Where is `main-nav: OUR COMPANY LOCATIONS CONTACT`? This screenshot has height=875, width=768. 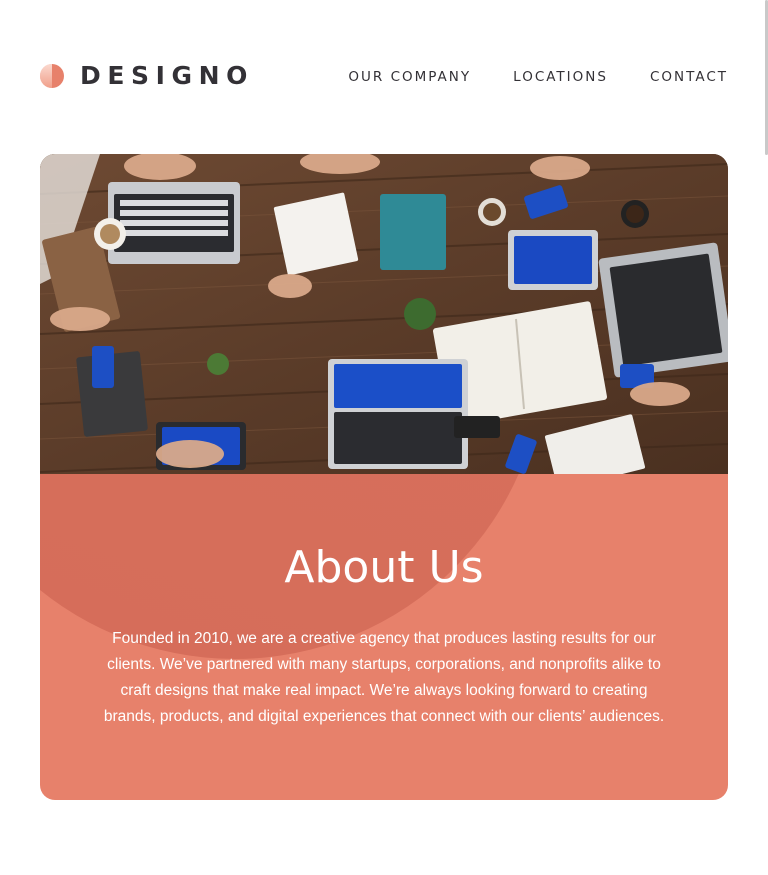 main-nav: OUR COMPANY LOCATIONS CONTACT is located at coordinates (517, 77).